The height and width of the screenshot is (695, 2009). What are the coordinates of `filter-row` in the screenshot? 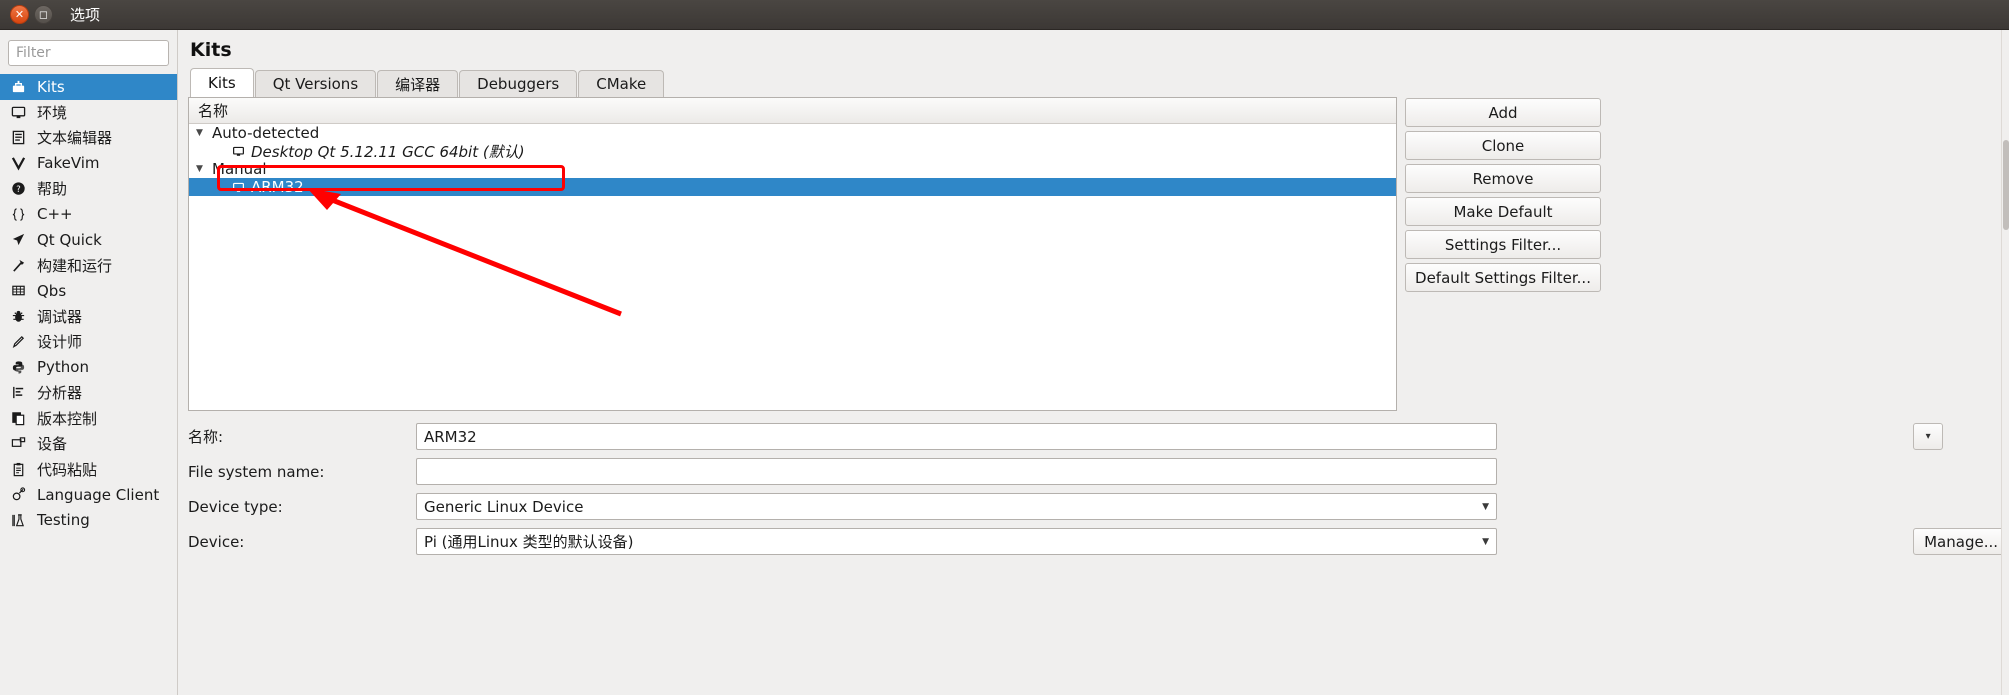 It's located at (88, 56).